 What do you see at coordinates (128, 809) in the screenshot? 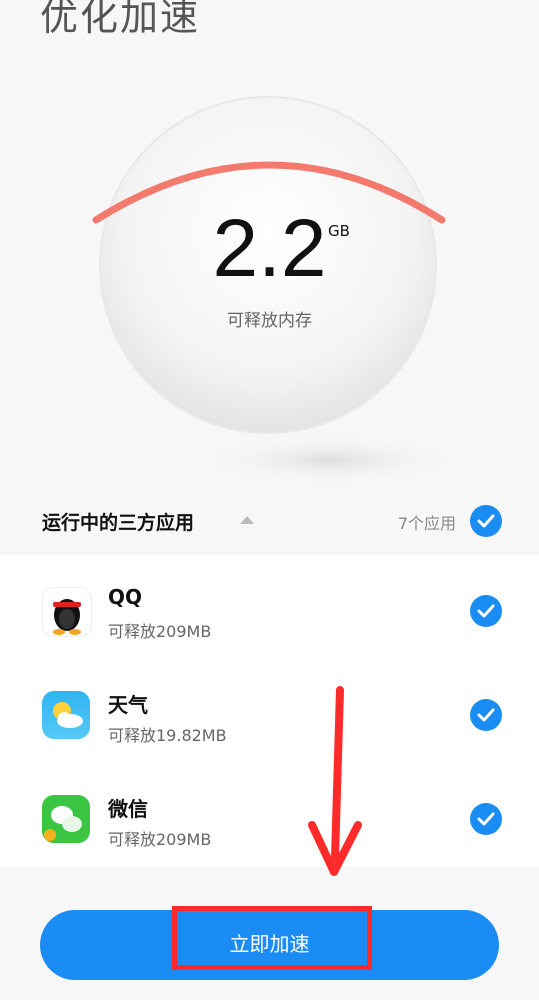
I see `app-name: 微信` at bounding box center [128, 809].